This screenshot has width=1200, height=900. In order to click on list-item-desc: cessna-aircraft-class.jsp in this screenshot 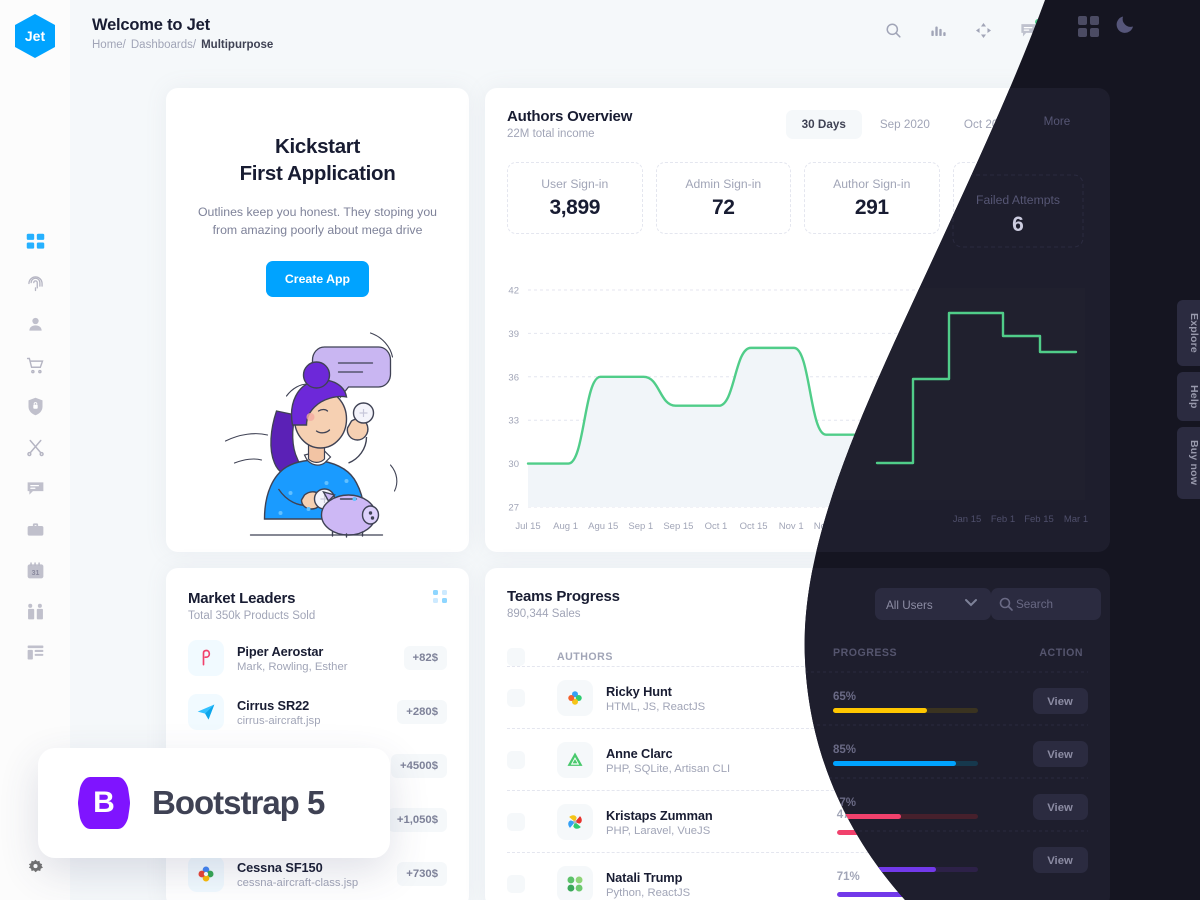, I will do `click(298, 882)`.